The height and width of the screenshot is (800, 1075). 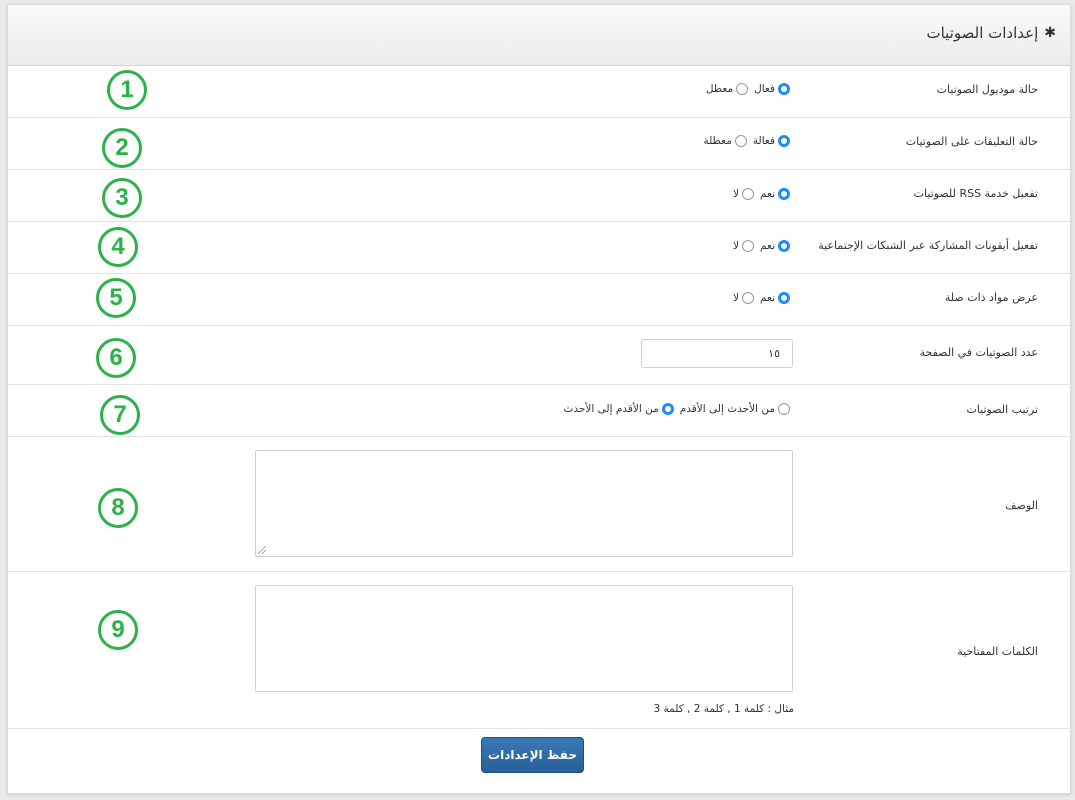 What do you see at coordinates (719, 89) in the screenshot?
I see `radio-label: معطل` at bounding box center [719, 89].